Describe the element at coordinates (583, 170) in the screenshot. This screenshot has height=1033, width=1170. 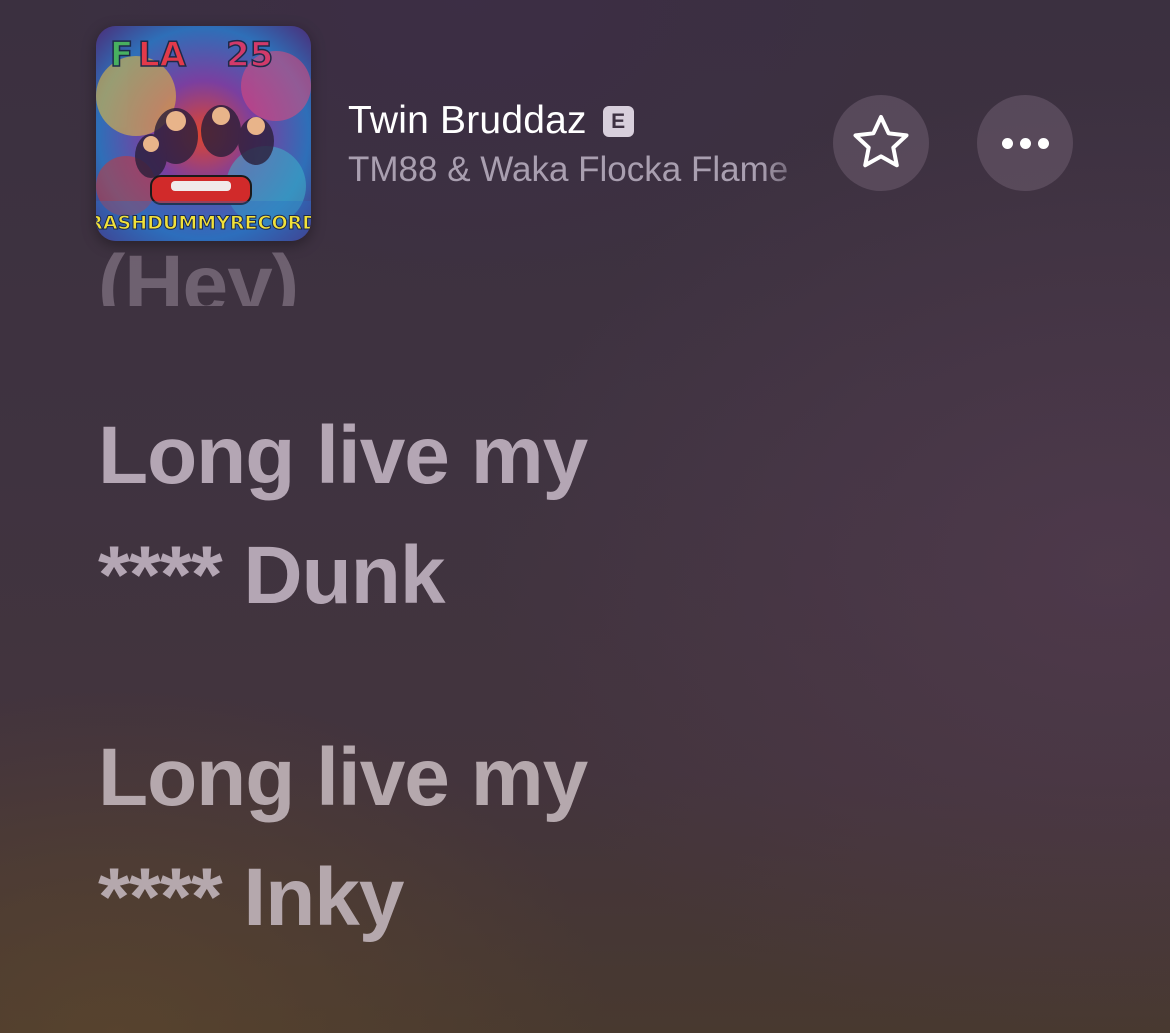
I see `track-artist: TM88 & Waka Flocka Flame` at that location.